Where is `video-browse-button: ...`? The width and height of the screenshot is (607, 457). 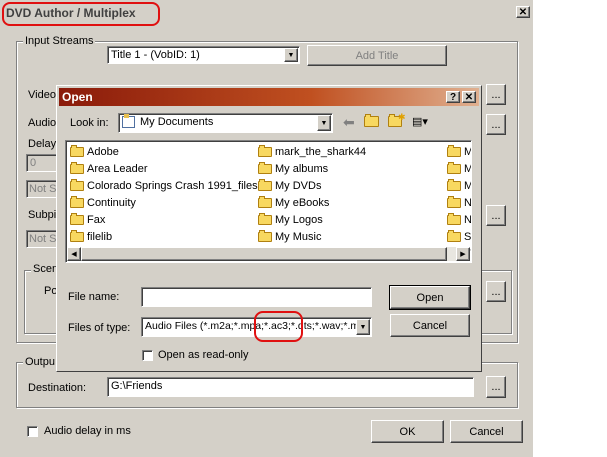 video-browse-button: ... is located at coordinates (496, 94).